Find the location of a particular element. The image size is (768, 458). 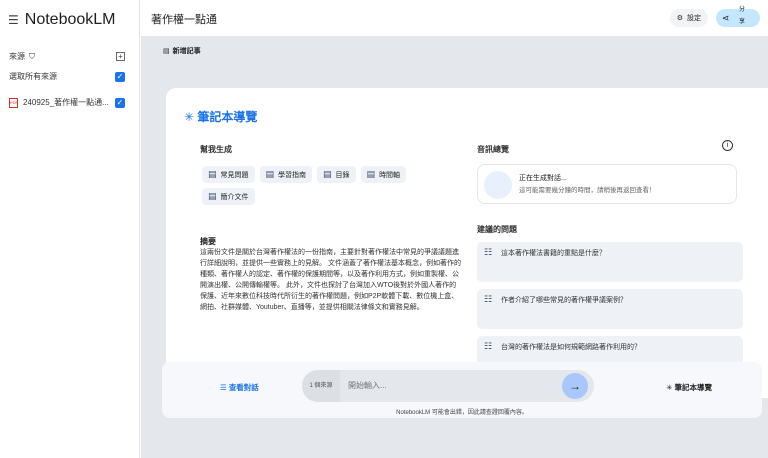

loading-icon is located at coordinates (498, 185).